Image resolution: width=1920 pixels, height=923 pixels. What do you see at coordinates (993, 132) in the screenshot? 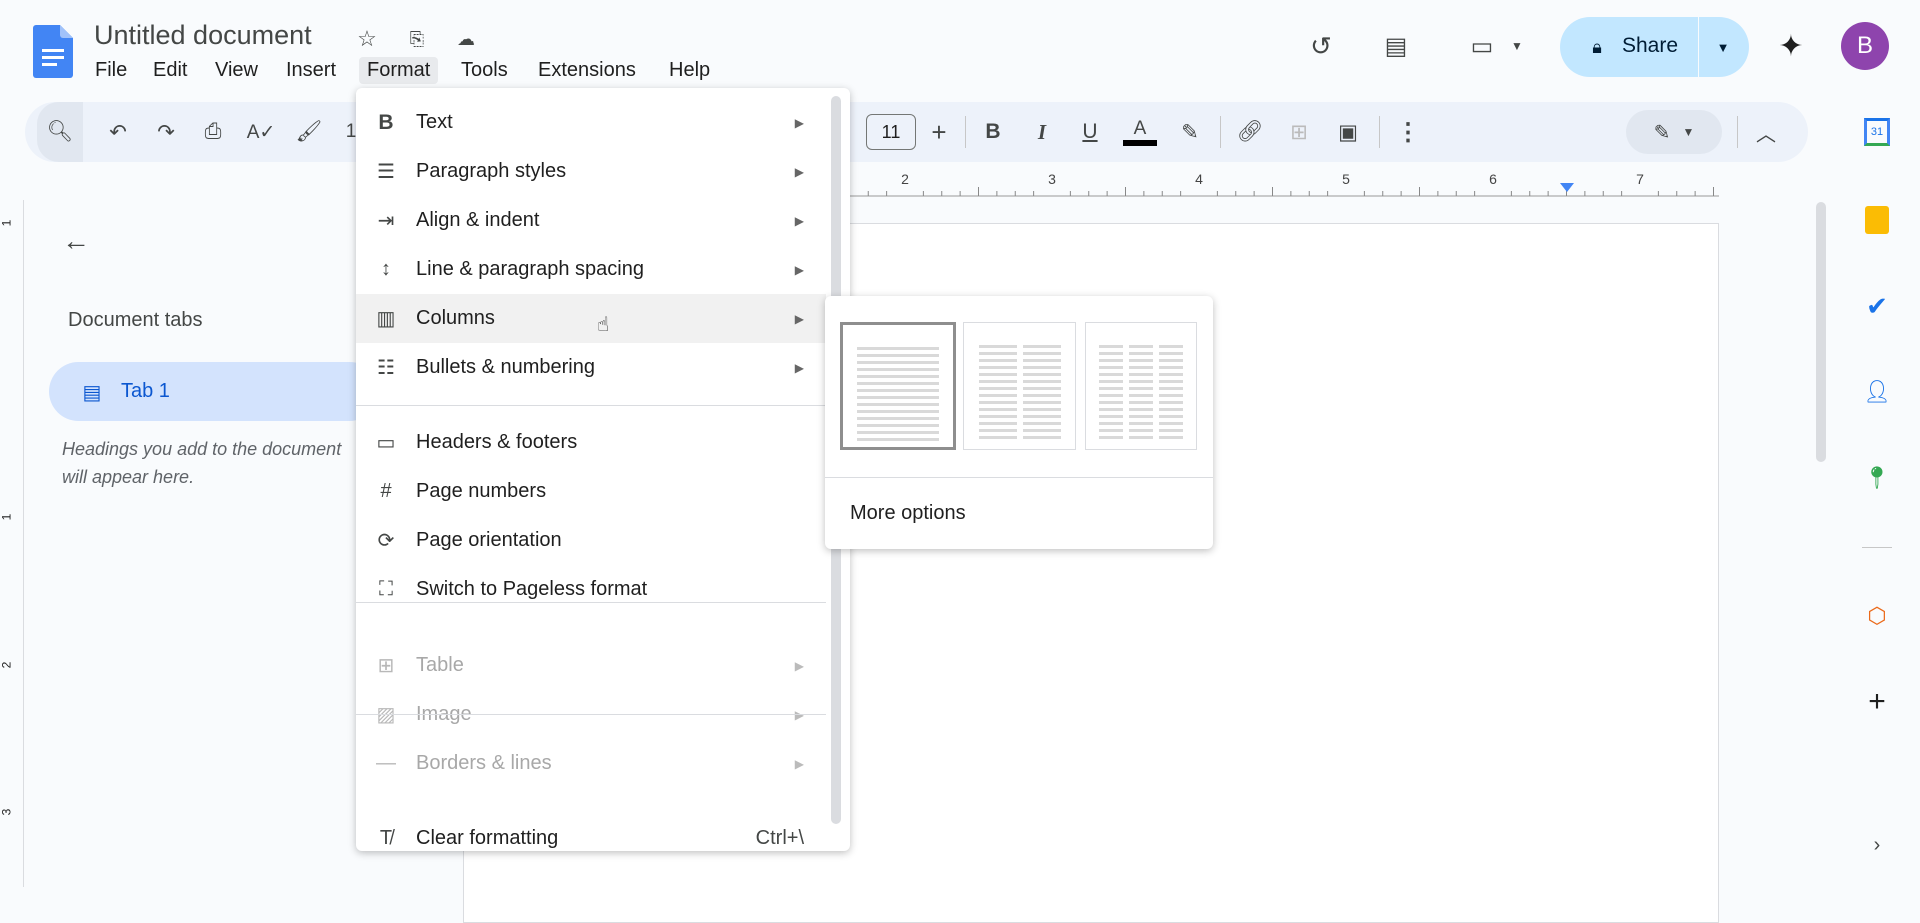
I see `bold-button: B` at bounding box center [993, 132].